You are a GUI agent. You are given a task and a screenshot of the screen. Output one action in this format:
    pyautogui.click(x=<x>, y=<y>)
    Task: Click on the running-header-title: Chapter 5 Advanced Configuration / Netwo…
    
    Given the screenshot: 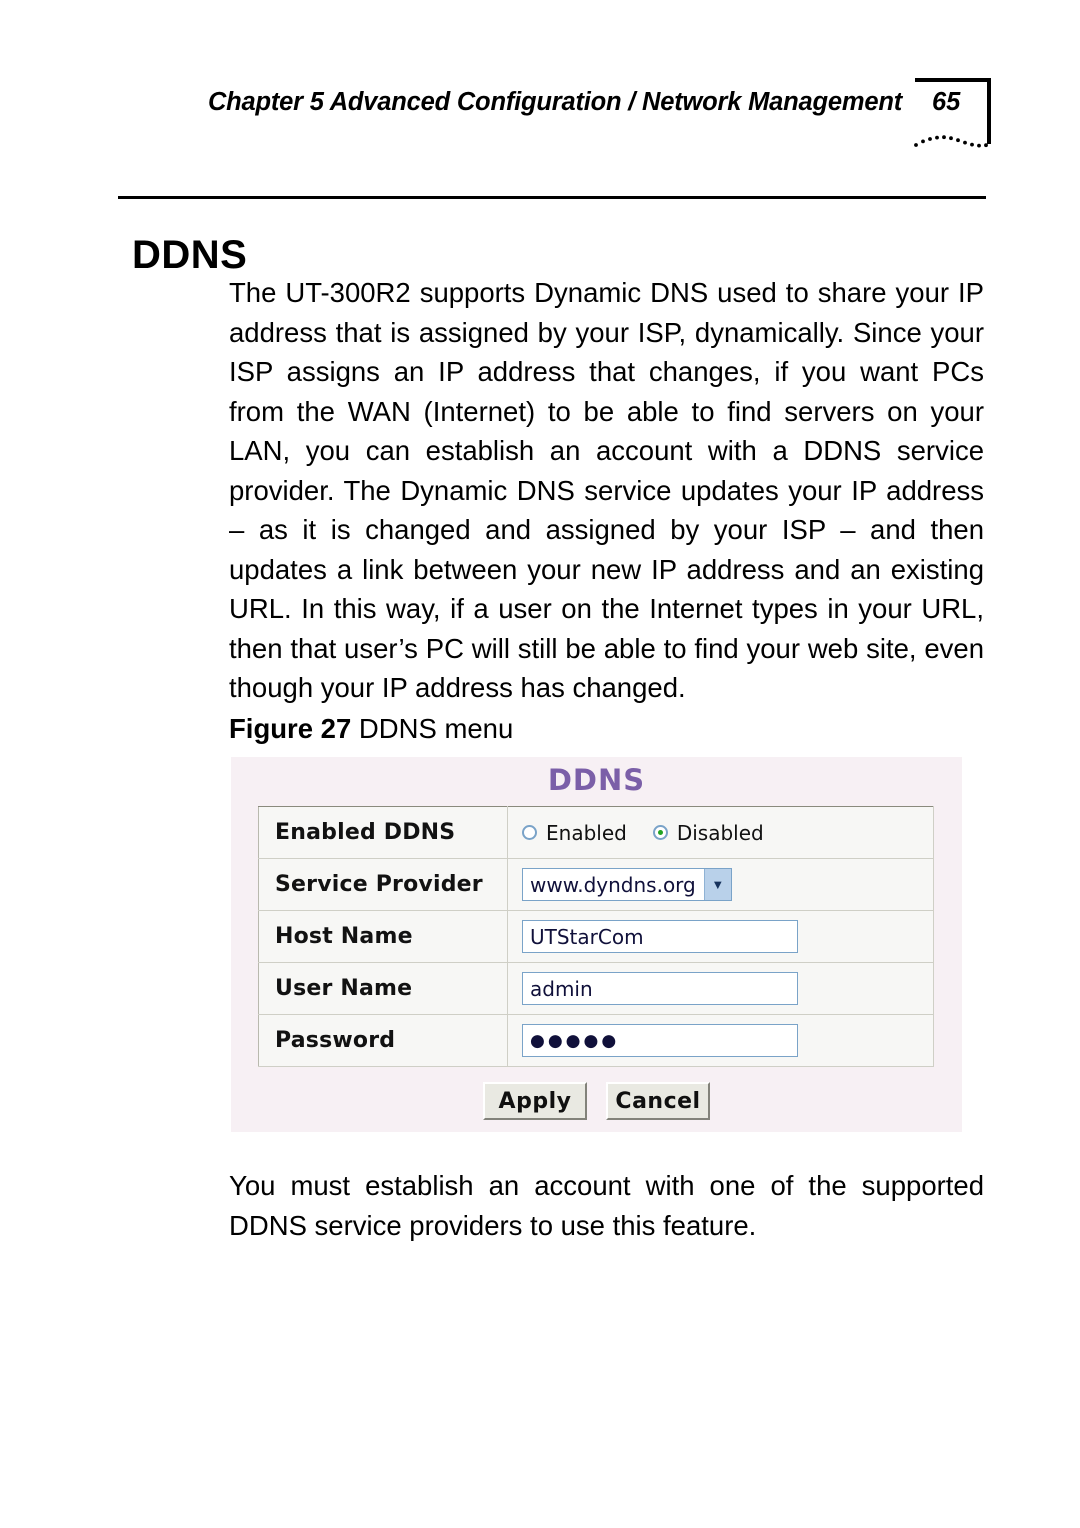 What is the action you would take?
    pyautogui.click(x=554, y=102)
    